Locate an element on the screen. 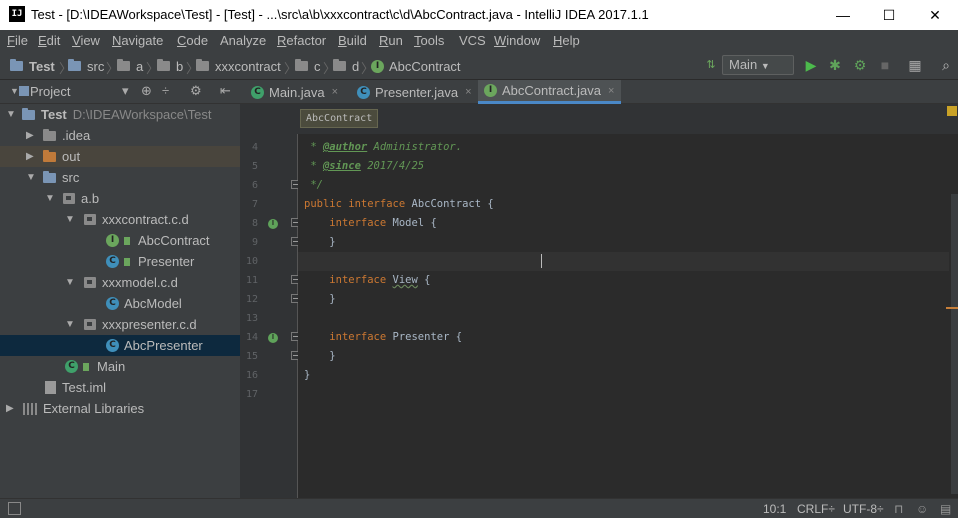 The image size is (958, 518). menu-tools: Tools is located at coordinates (429, 40).